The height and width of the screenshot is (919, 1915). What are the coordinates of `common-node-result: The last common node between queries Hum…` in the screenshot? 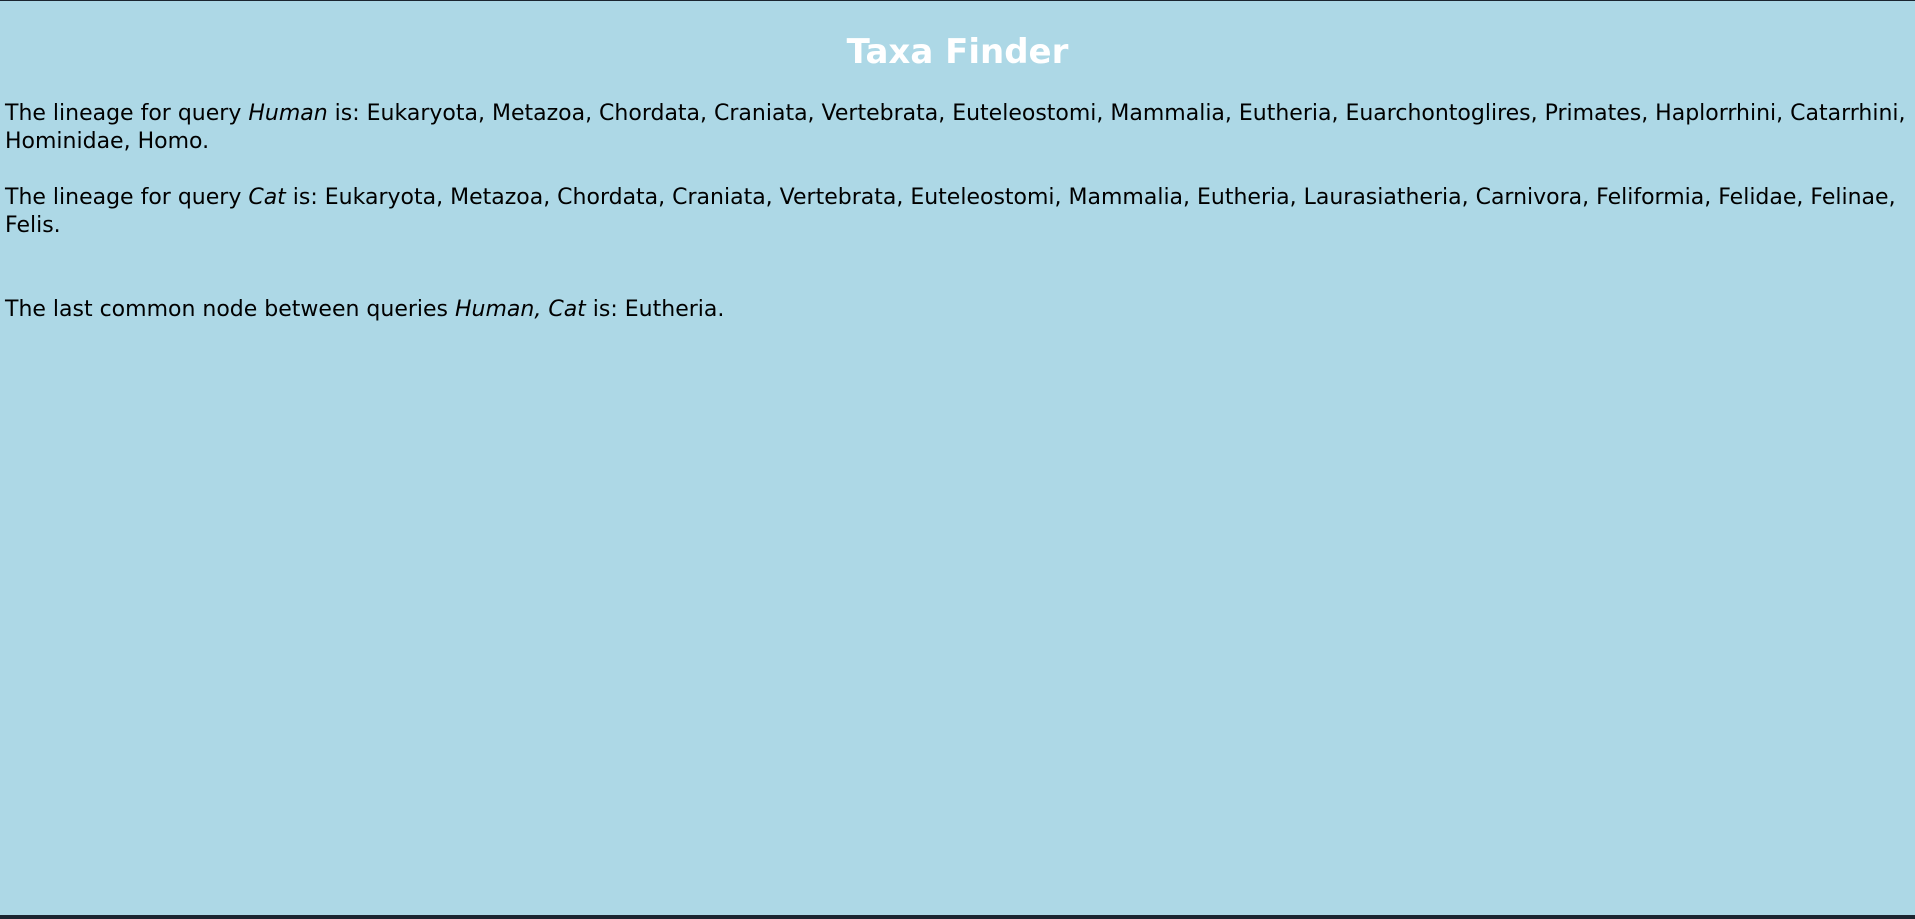 It's located at (957, 310).